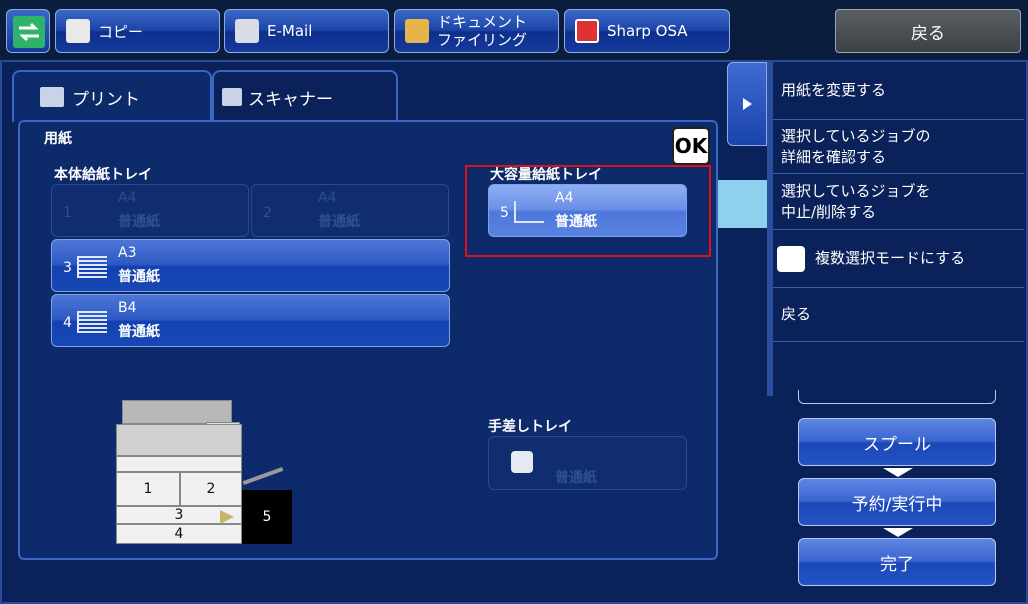 Image resolution: width=1028 pixels, height=604 pixels. I want to click on tab-print: プリント, so click(112, 96).